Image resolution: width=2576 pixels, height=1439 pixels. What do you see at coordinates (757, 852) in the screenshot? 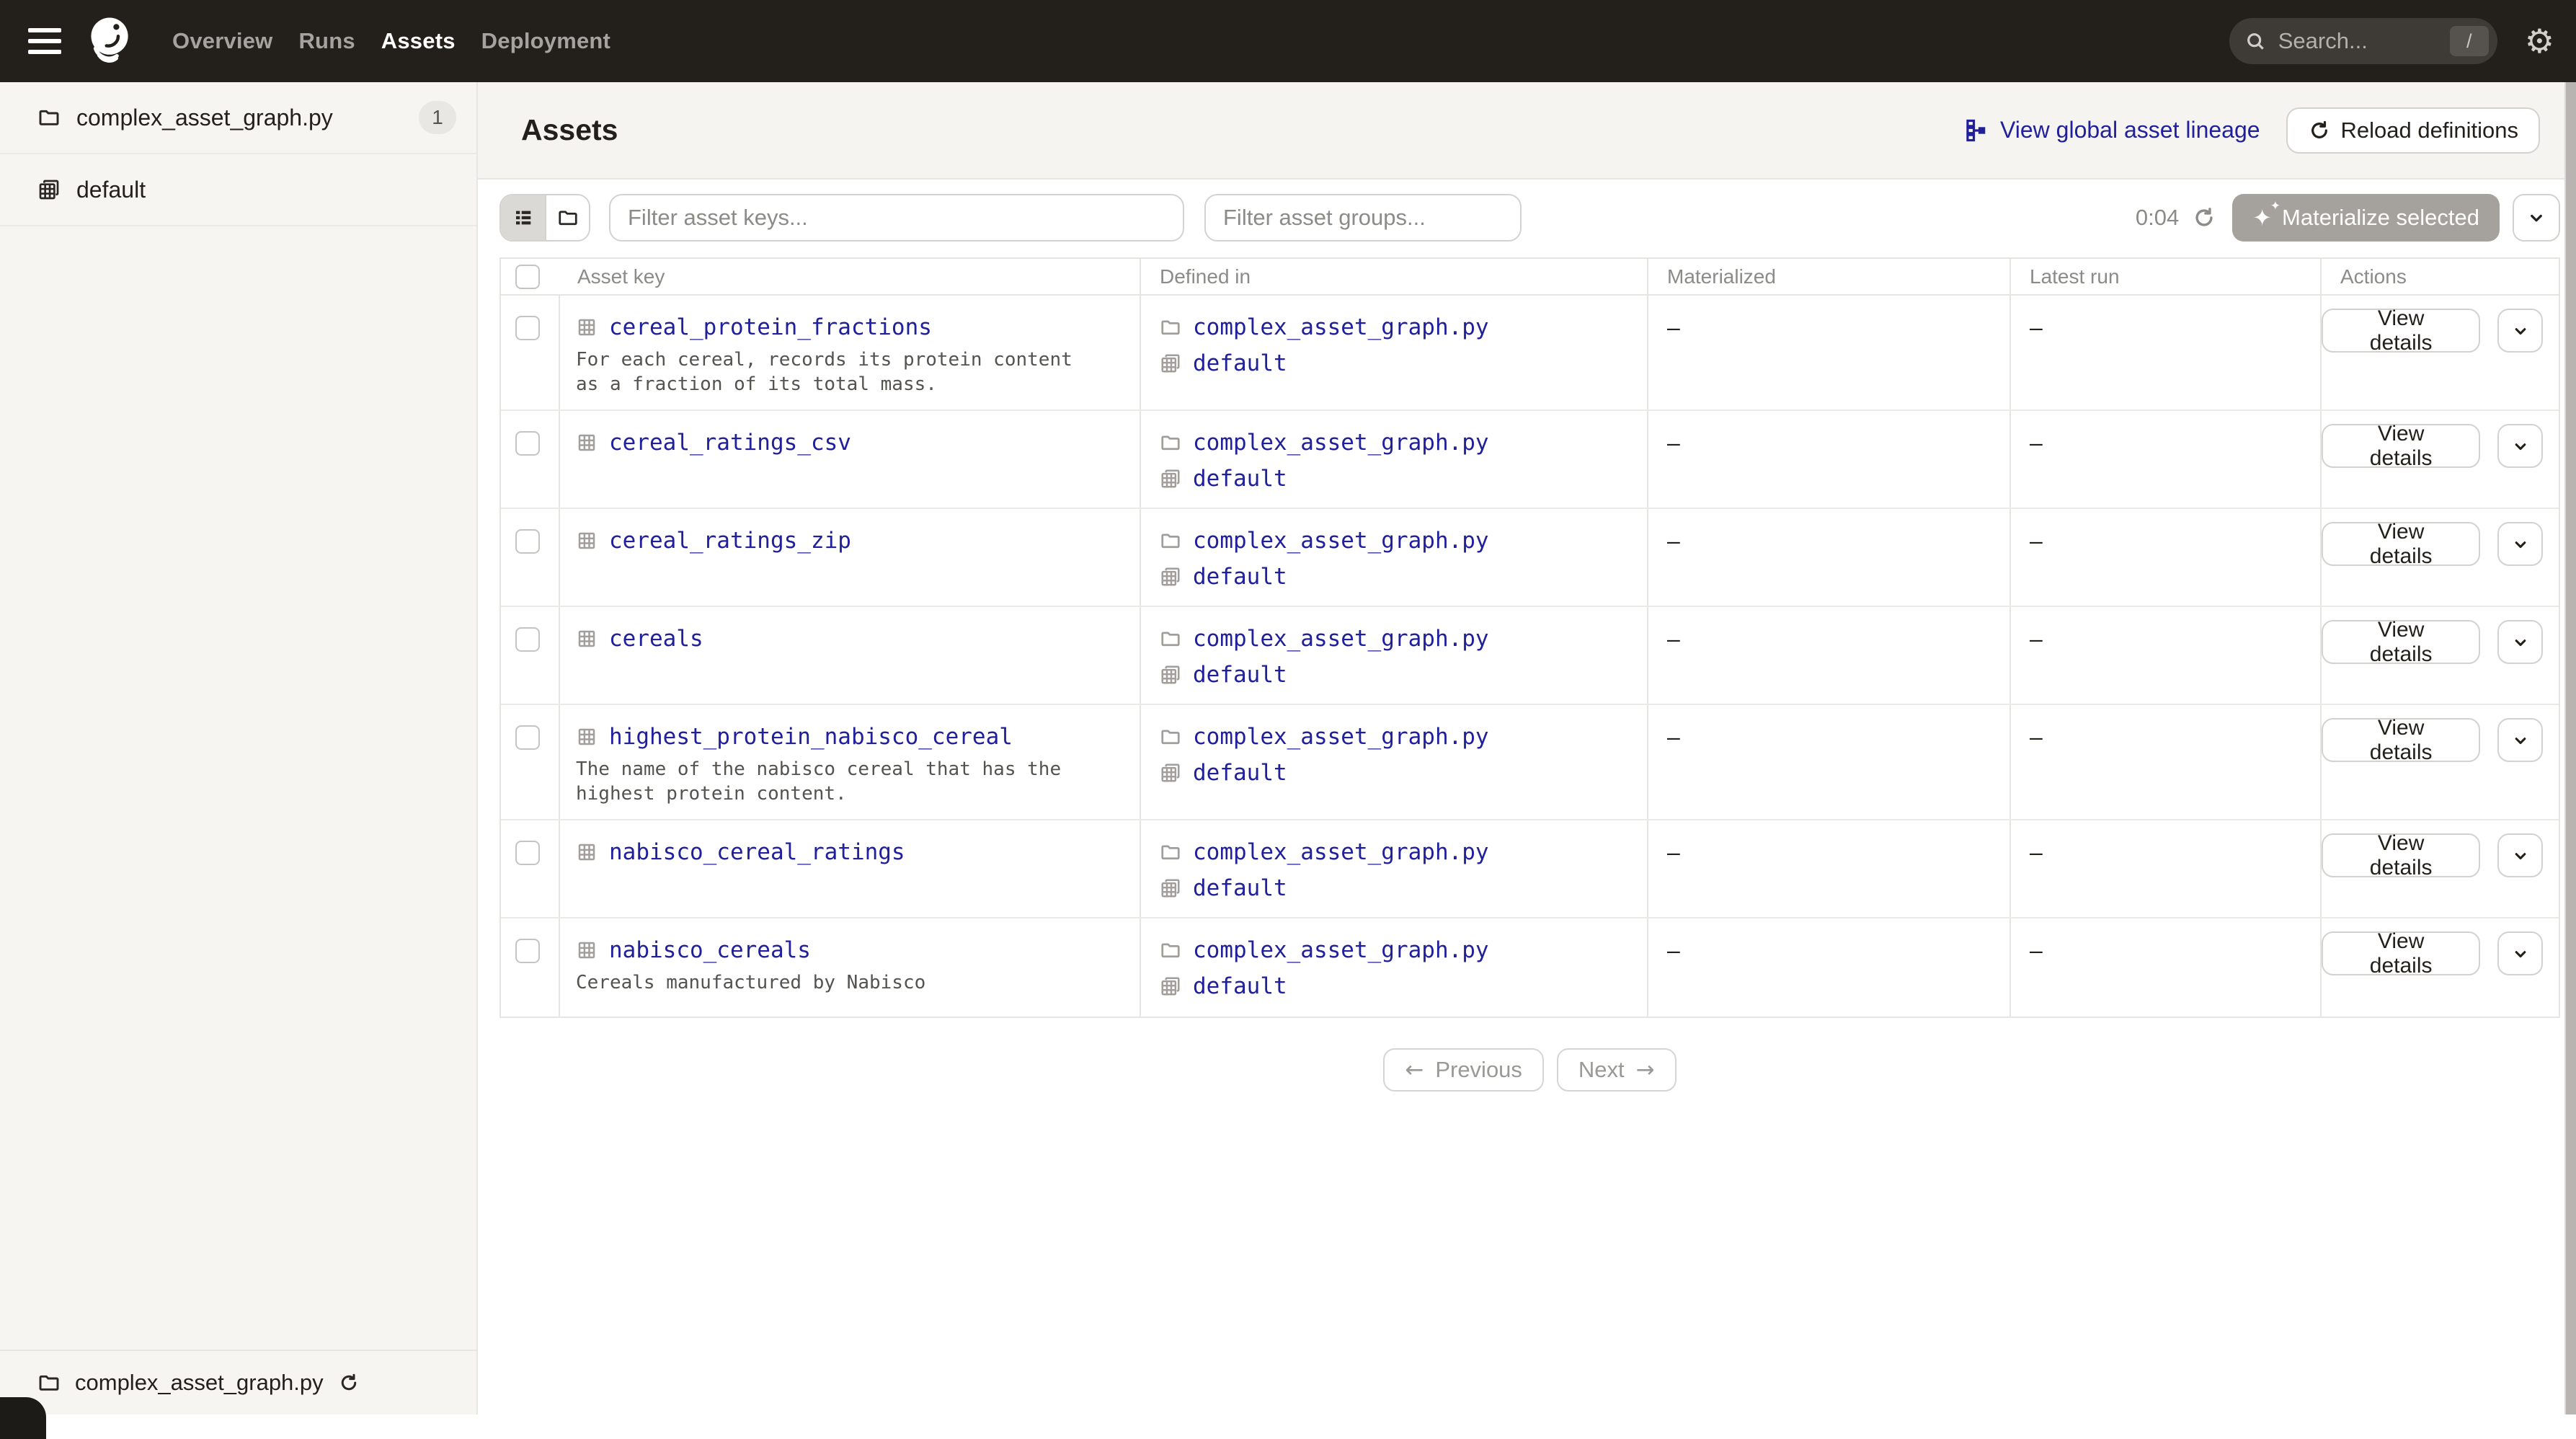
I see `asset-key-link: nabisco_cereal_ratings` at bounding box center [757, 852].